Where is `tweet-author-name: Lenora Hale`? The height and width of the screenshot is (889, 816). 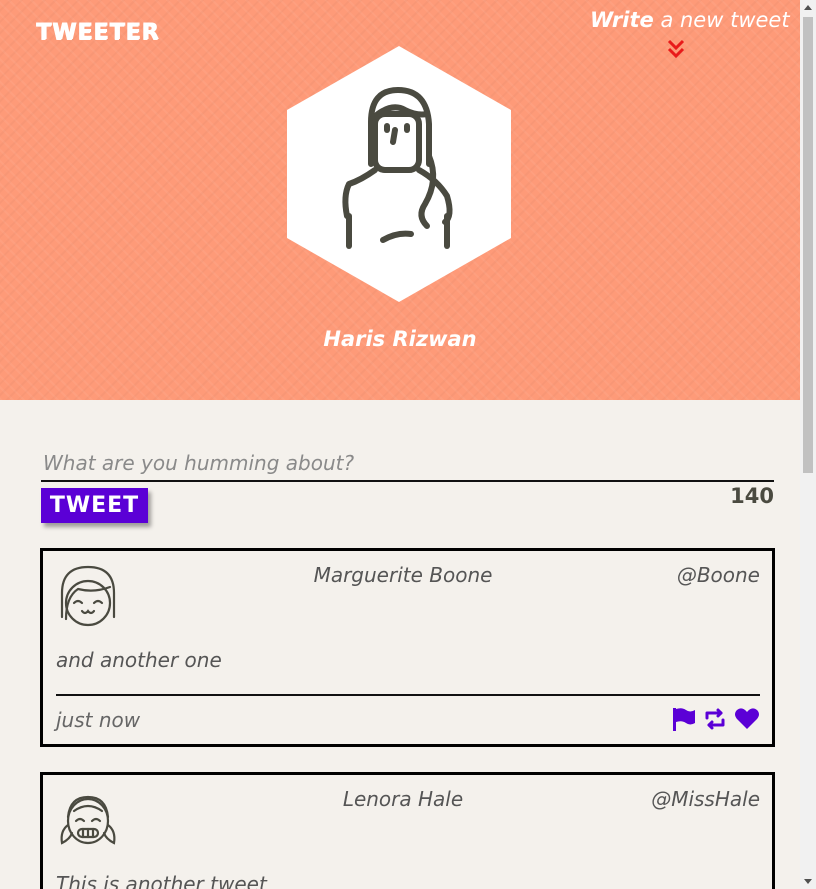
tweet-author-name: Lenora Hale is located at coordinates (403, 799).